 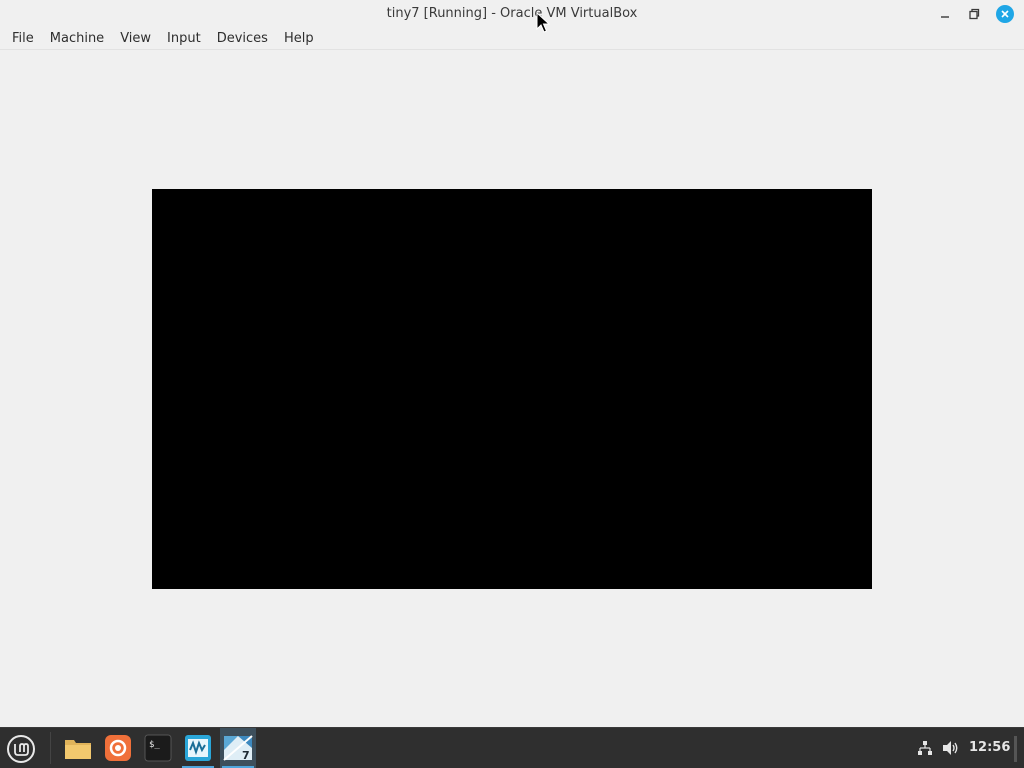 I want to click on window-title: tiny7 [Running] - Oracle VM VirtualBox, so click(x=512, y=13).